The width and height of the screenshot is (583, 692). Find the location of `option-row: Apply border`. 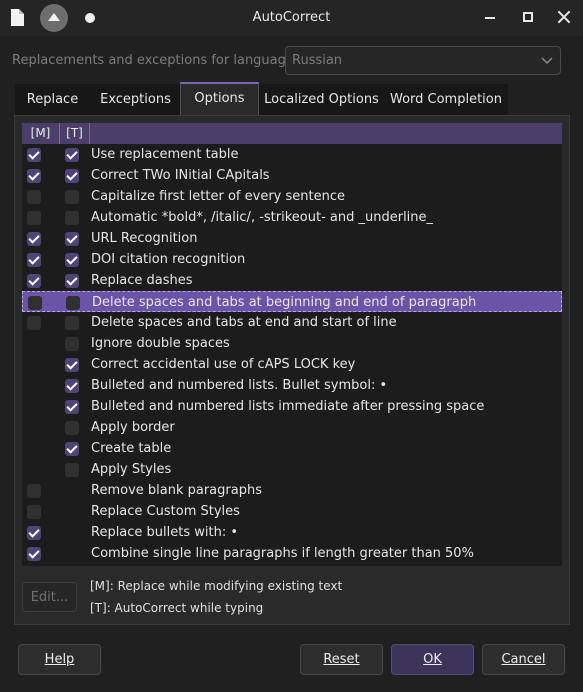

option-row: Apply border is located at coordinates (292, 427).